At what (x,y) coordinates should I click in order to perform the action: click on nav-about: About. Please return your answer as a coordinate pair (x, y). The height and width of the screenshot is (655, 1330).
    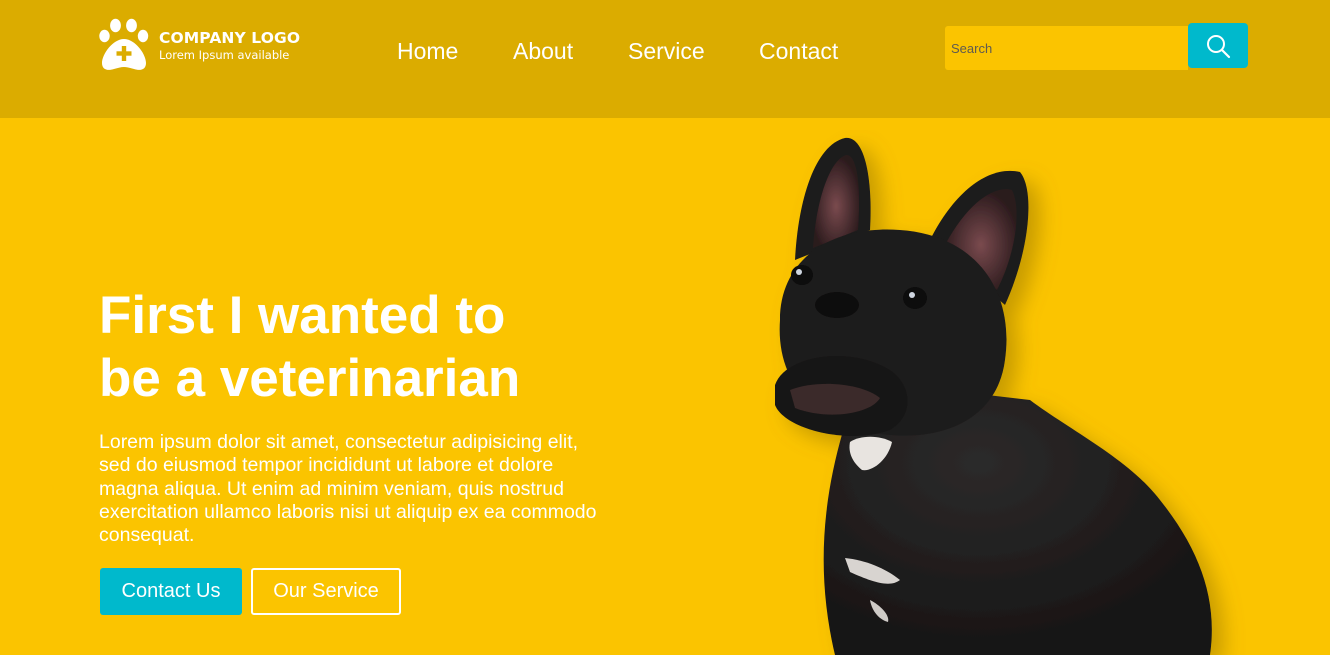
    Looking at the image, I should click on (543, 51).